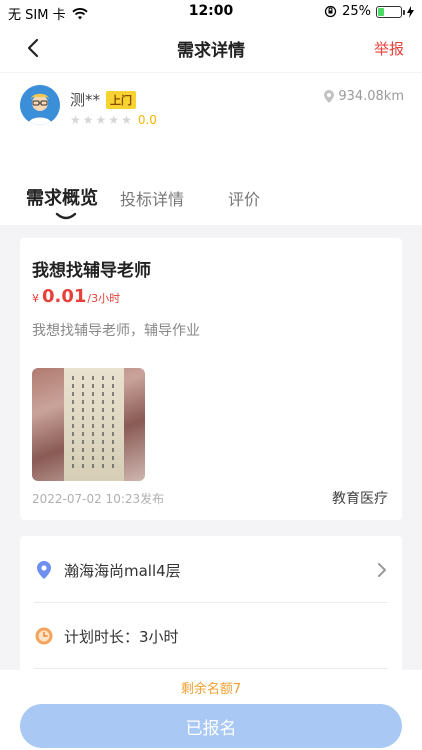  Describe the element at coordinates (382, 570) in the screenshot. I see `chevron-right-icon` at that location.